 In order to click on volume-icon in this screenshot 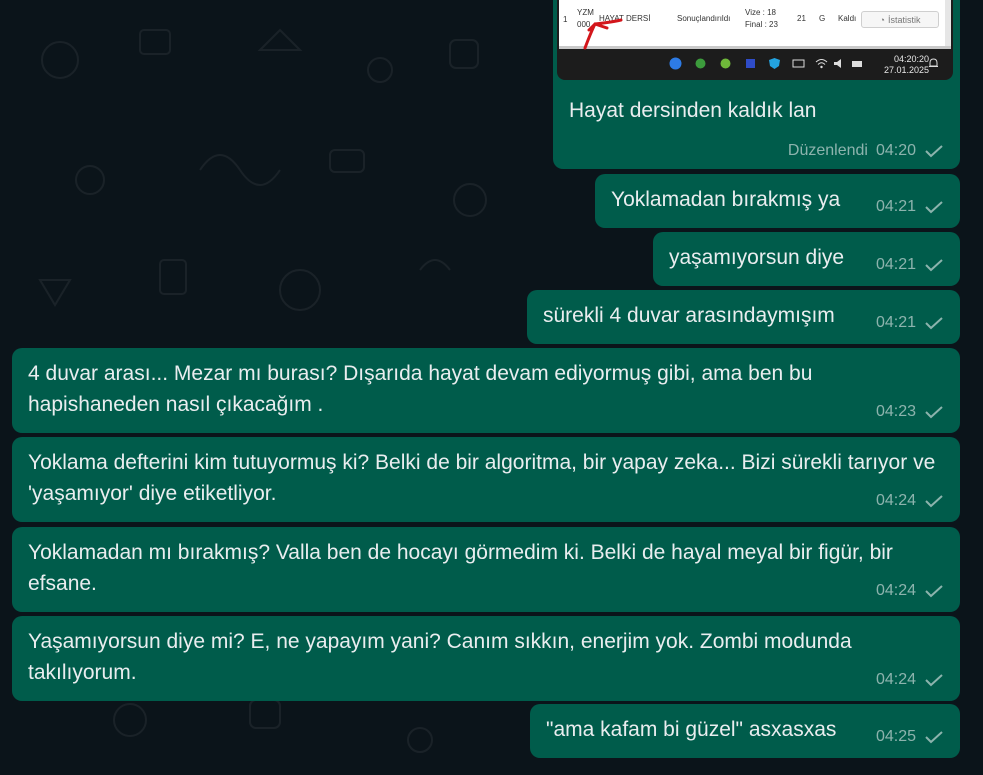, I will do `click(837, 63)`.